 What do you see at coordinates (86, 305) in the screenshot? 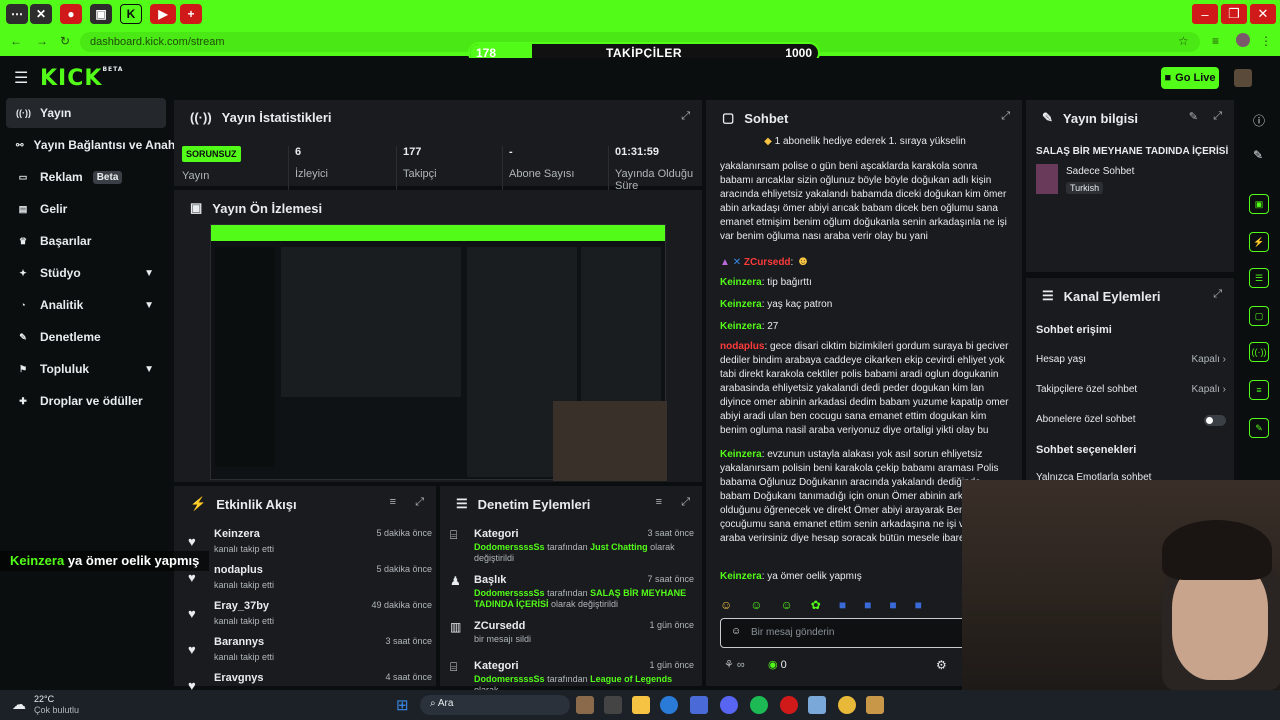
I see `sidebar-item-6: ◔ Analitik ▼` at bounding box center [86, 305].